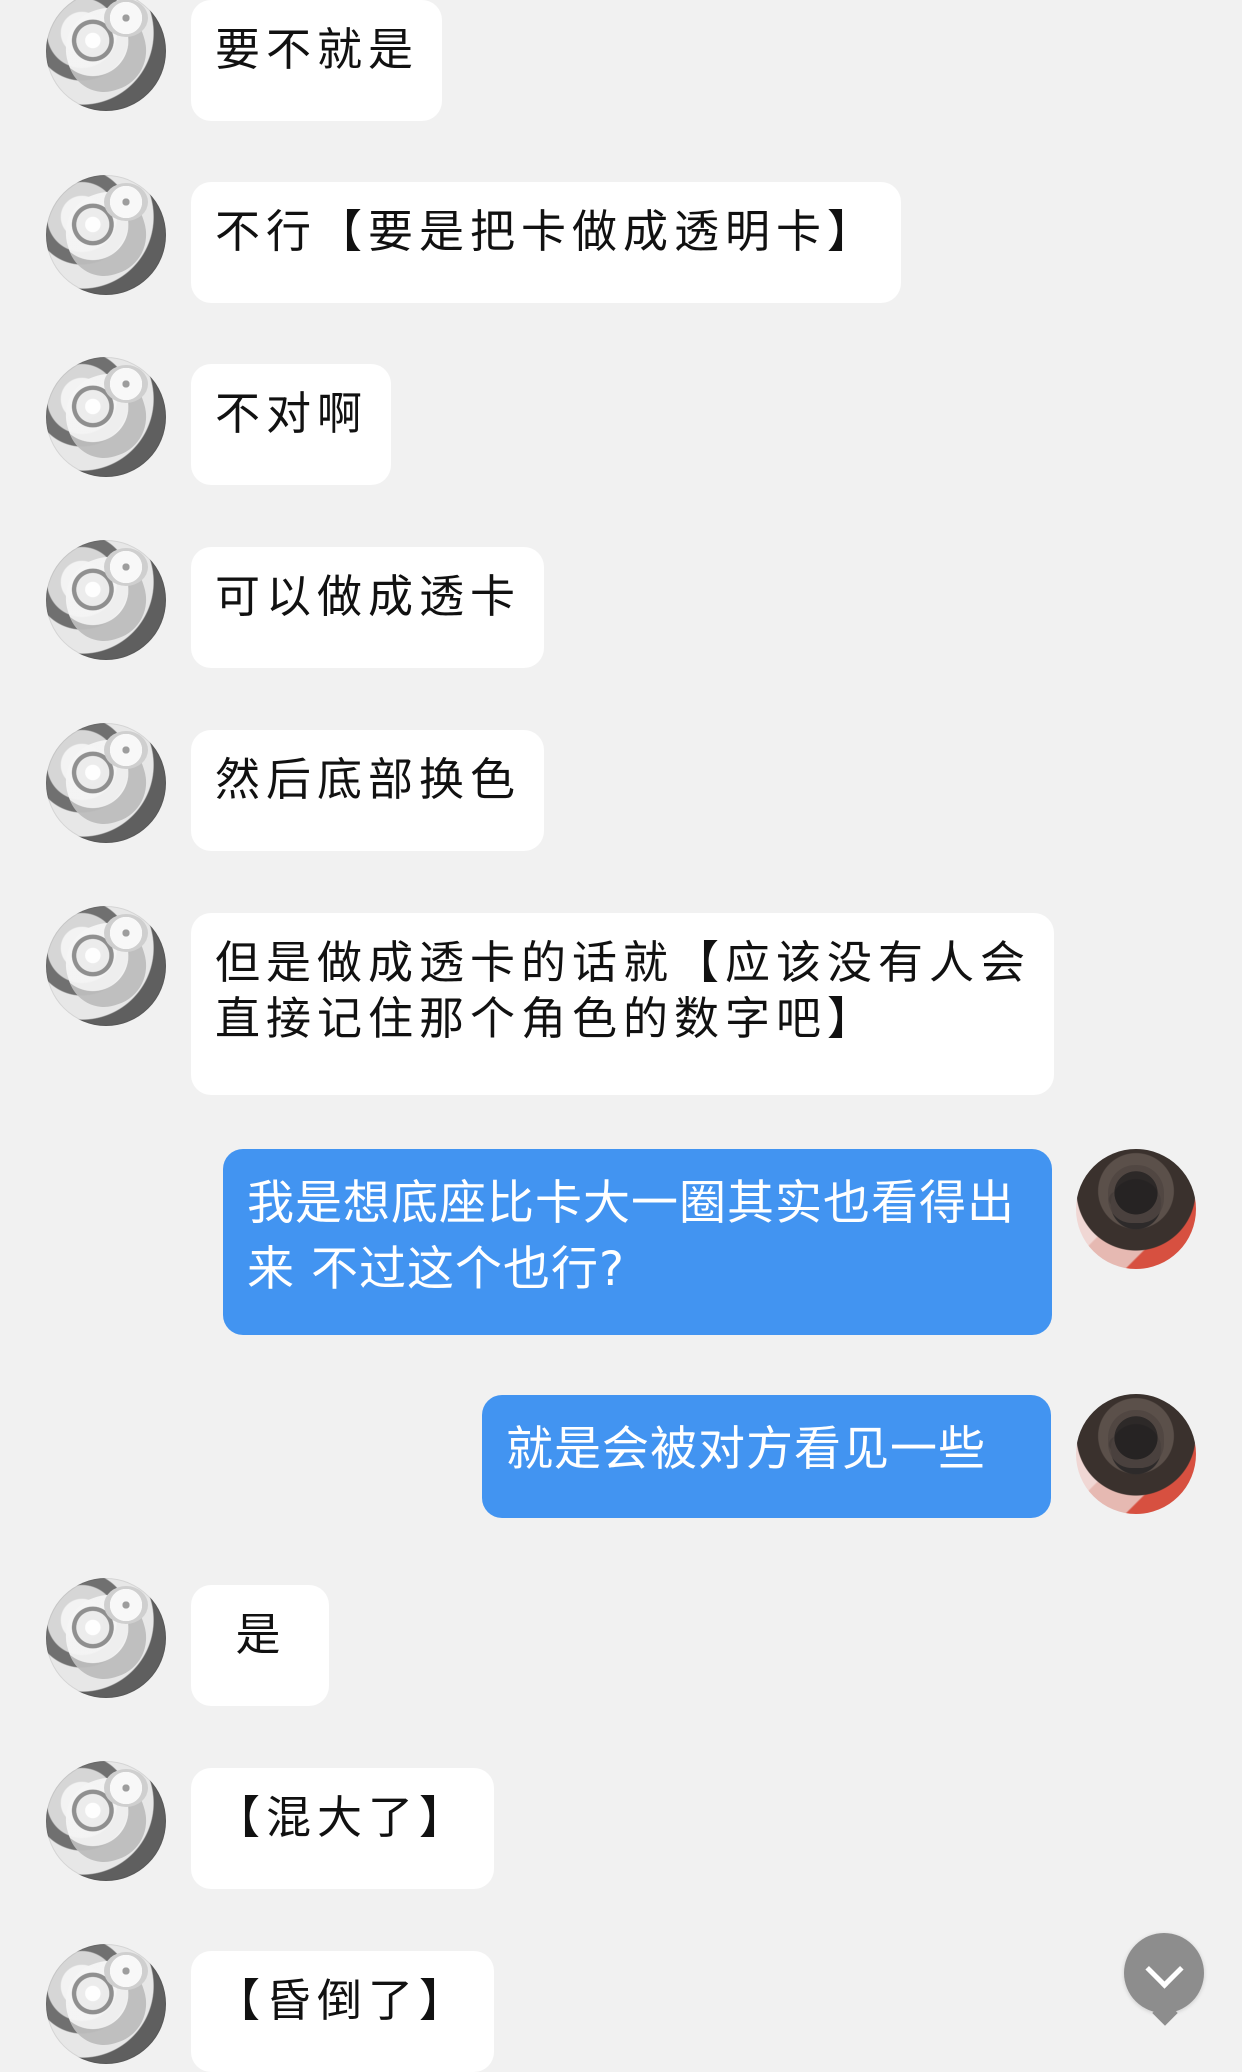 Image resolution: width=1242 pixels, height=2072 pixels. I want to click on message-bubble: 就是会被对方看见一些, so click(766, 1456).